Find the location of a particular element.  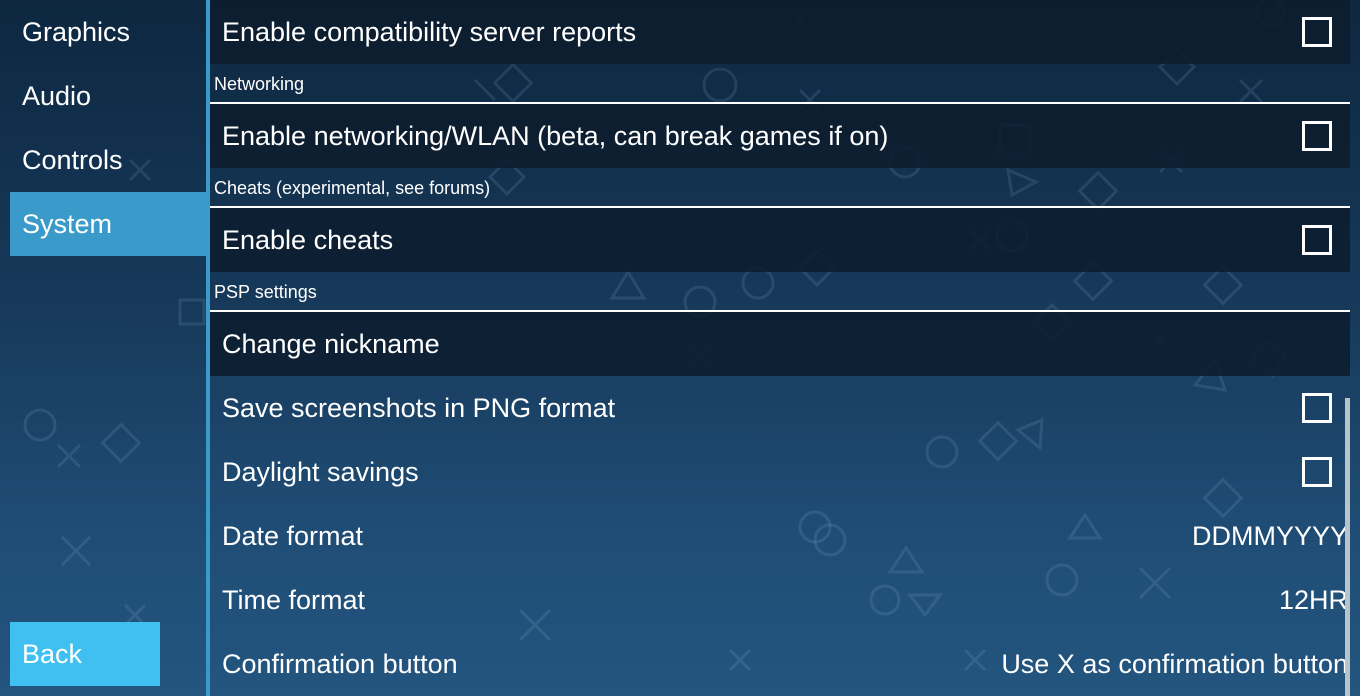

setting-label: Confirmation button is located at coordinates (340, 664).